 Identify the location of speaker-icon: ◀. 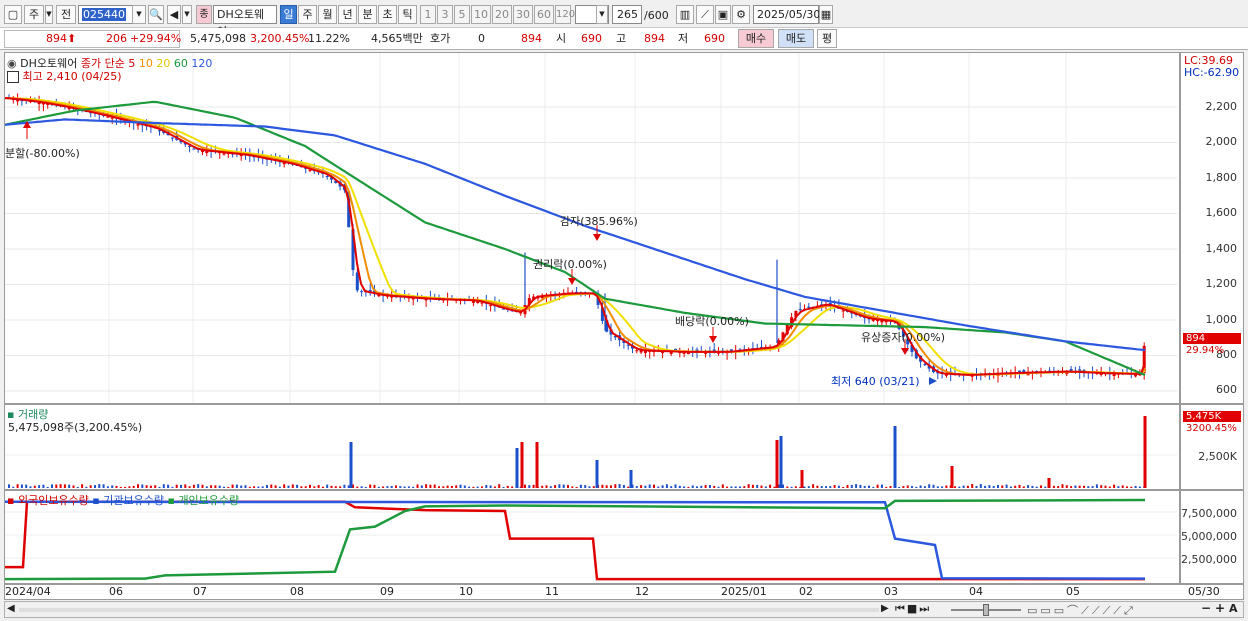
(174, 14).